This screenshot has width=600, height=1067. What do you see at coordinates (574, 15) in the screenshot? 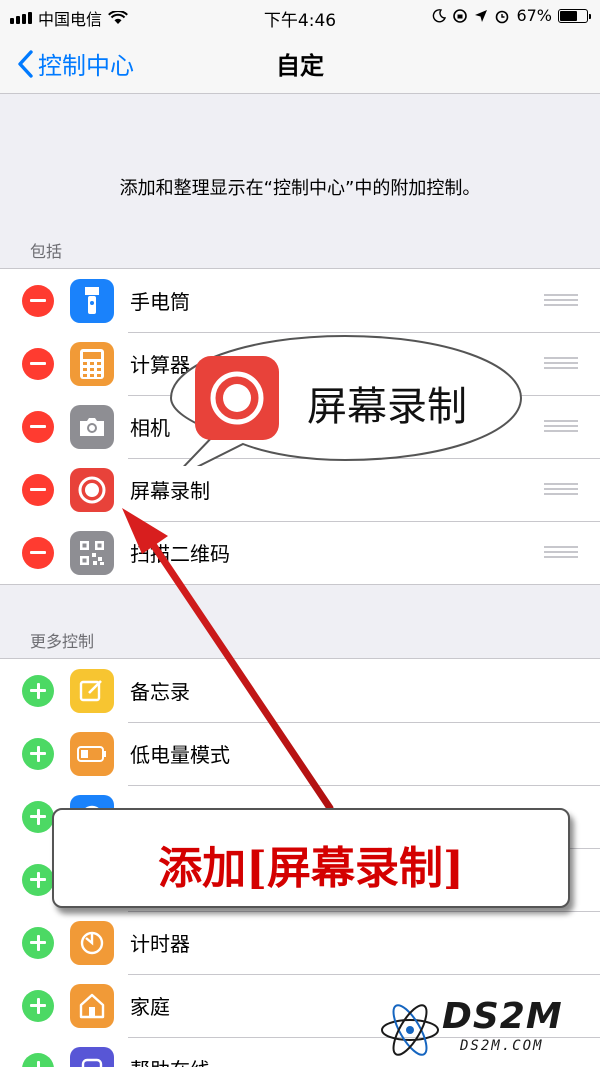
I see `battery-icon` at bounding box center [574, 15].